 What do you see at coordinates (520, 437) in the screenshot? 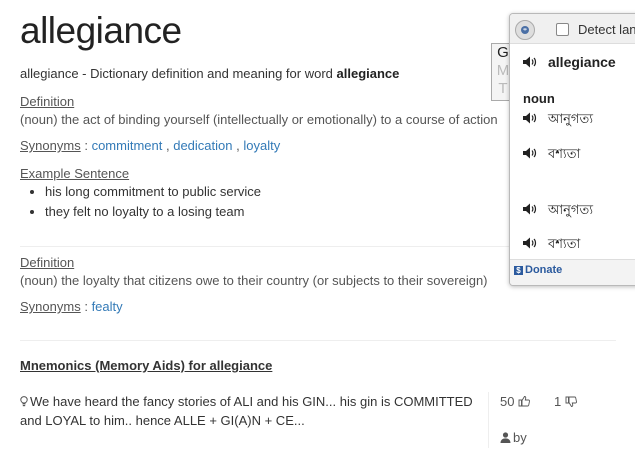
I see `by-label: by` at bounding box center [520, 437].